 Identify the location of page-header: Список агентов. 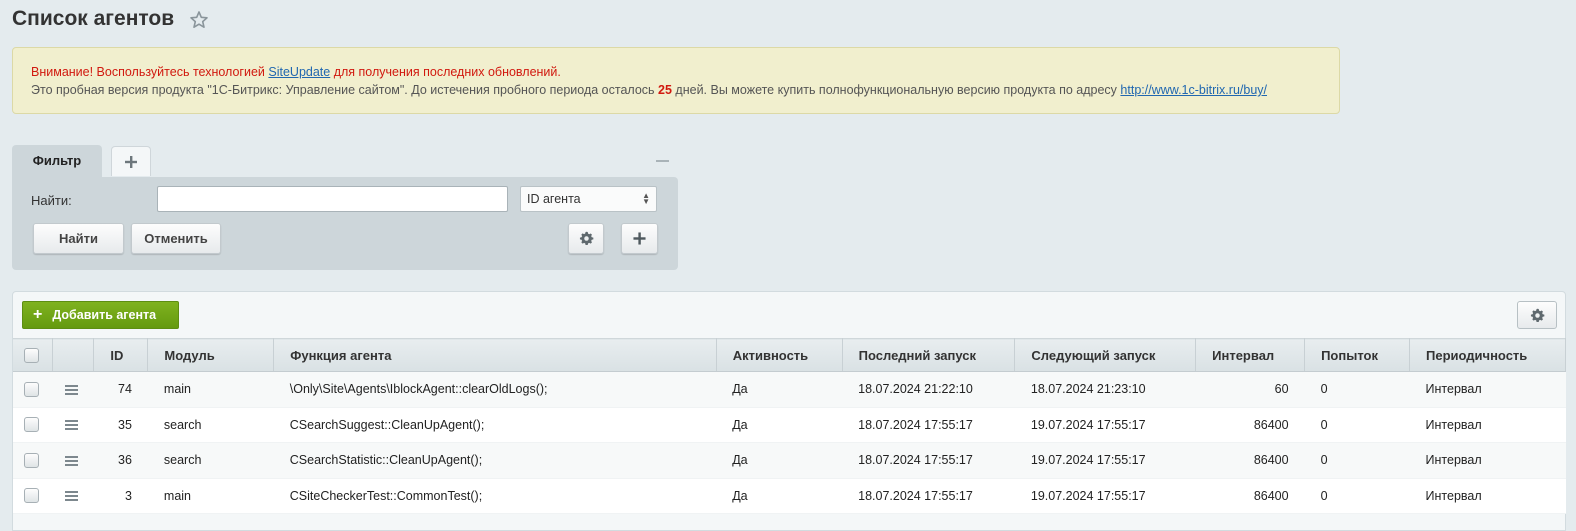
(110, 19).